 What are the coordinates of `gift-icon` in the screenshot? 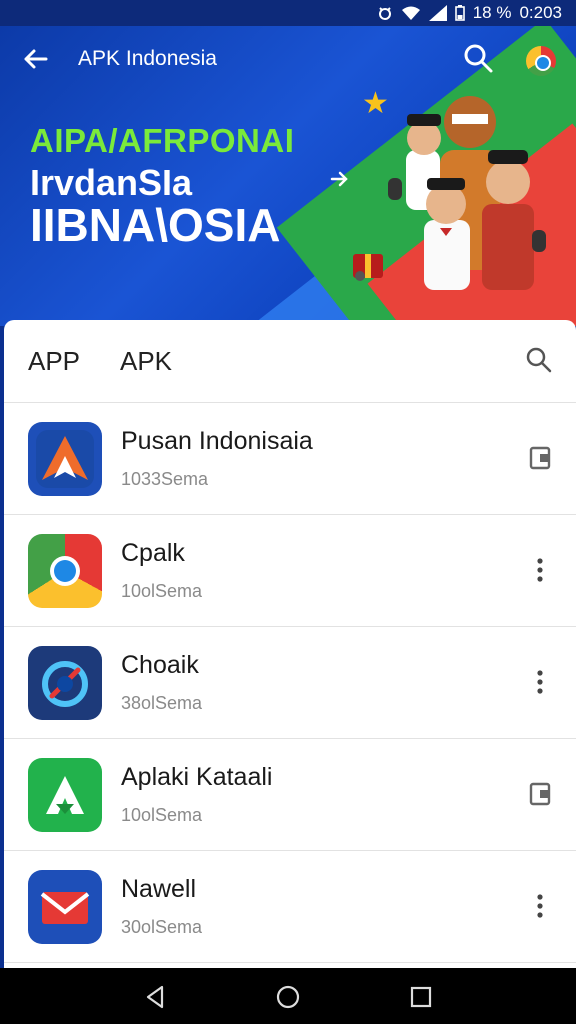 It's located at (368, 267).